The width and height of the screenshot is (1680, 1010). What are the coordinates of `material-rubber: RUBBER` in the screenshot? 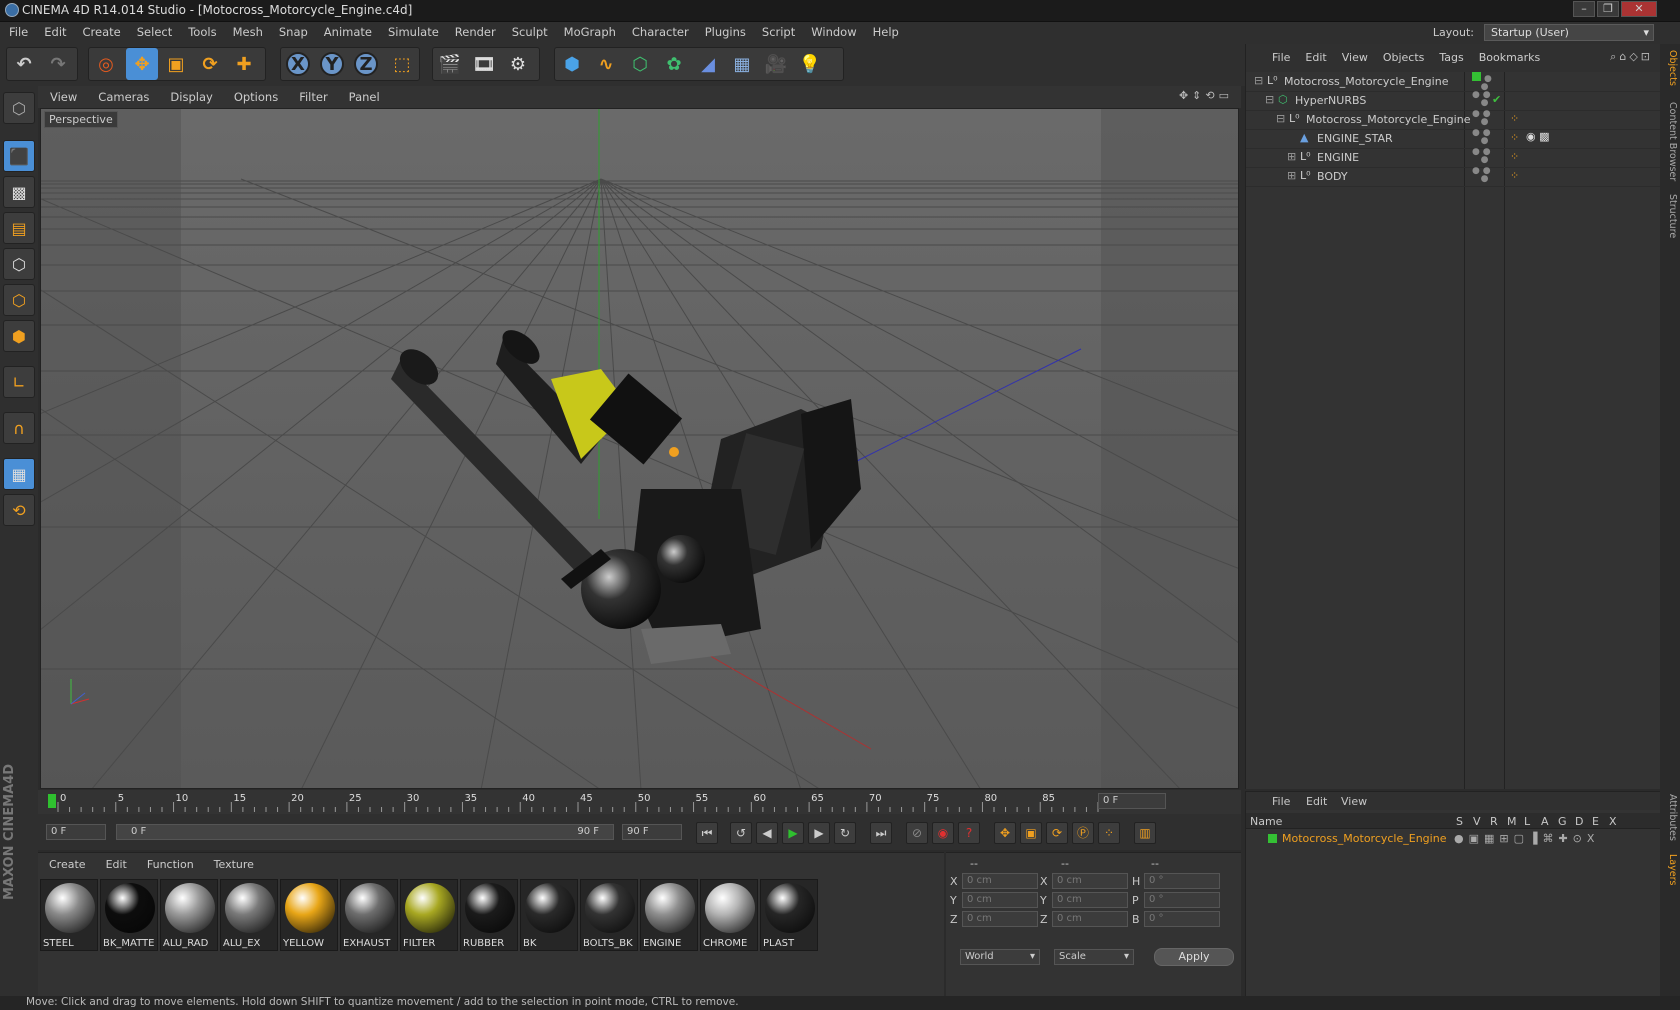 It's located at (489, 915).